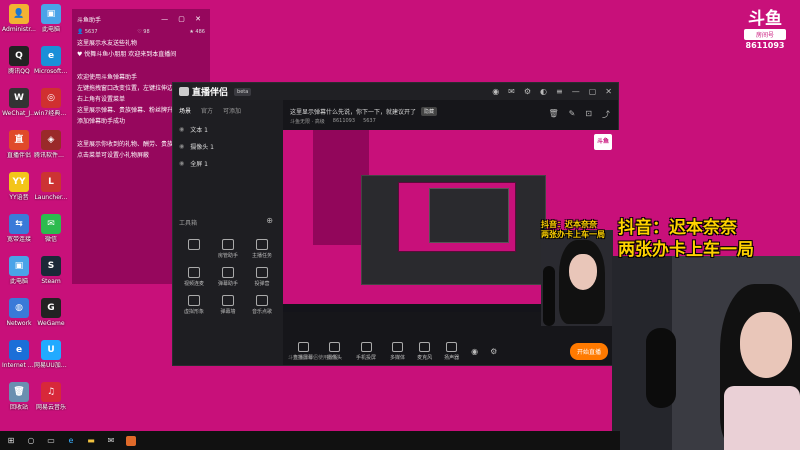 Image resolution: width=800 pixels, height=450 pixels. Describe the element at coordinates (261, 312) in the screenshot. I see `tool-label: 音乐点歌` at that location.